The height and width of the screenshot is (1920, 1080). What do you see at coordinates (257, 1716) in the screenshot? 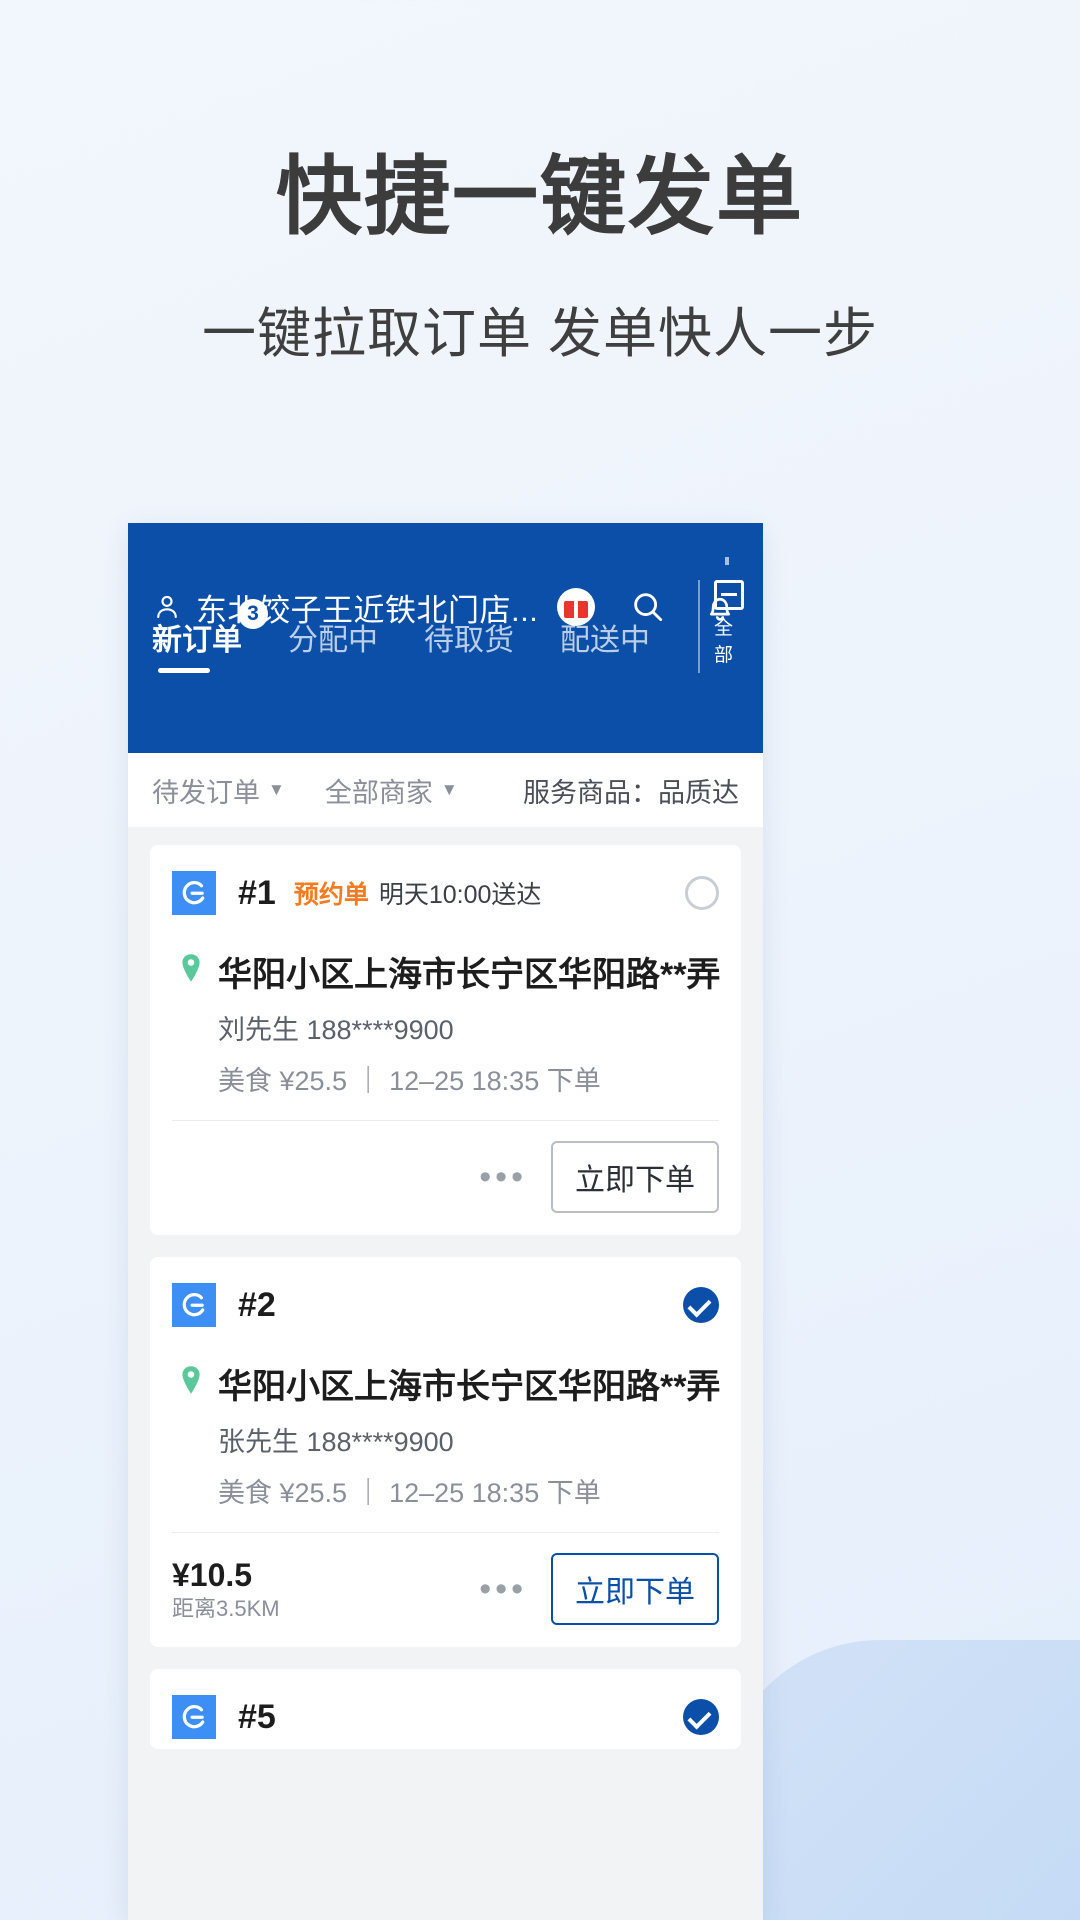
I see `order-number: #5` at bounding box center [257, 1716].